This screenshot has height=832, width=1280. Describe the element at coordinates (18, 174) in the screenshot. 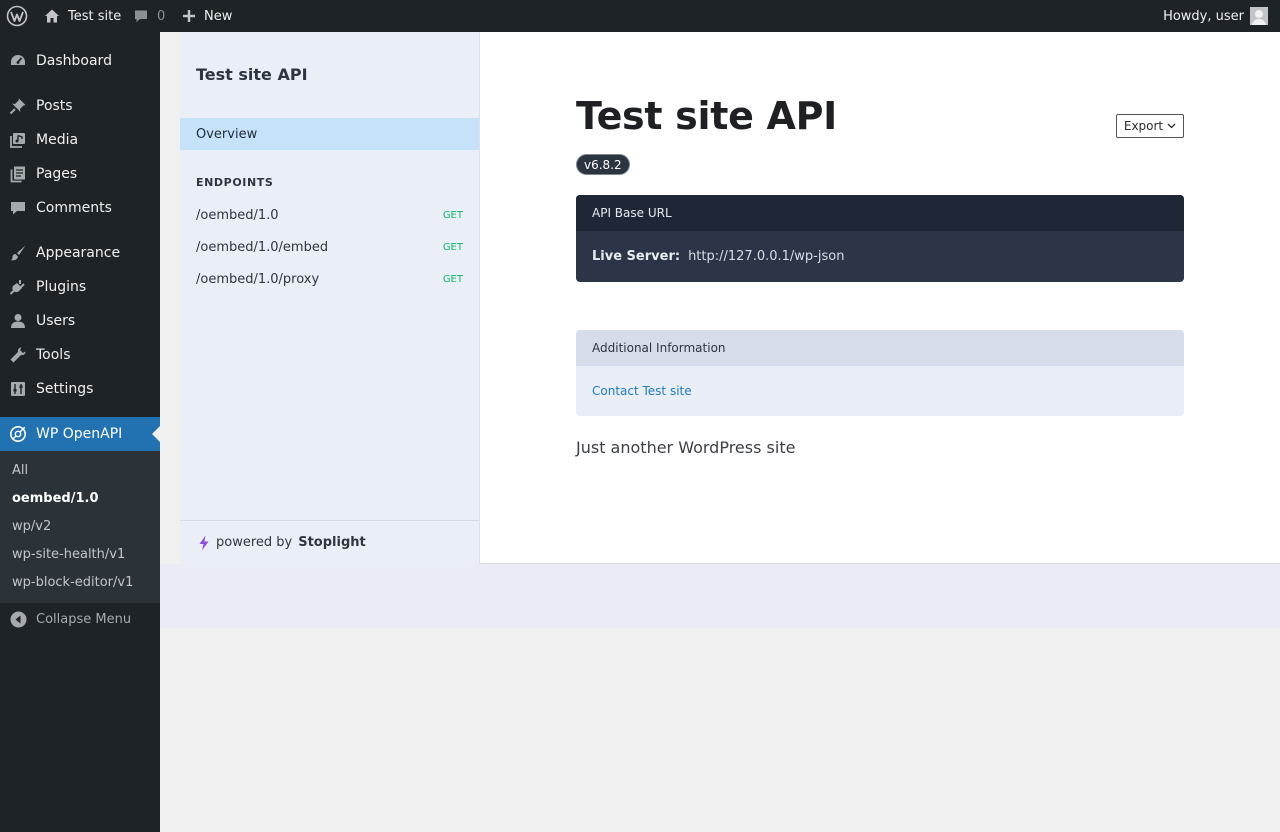

I see `pages-icon` at that location.